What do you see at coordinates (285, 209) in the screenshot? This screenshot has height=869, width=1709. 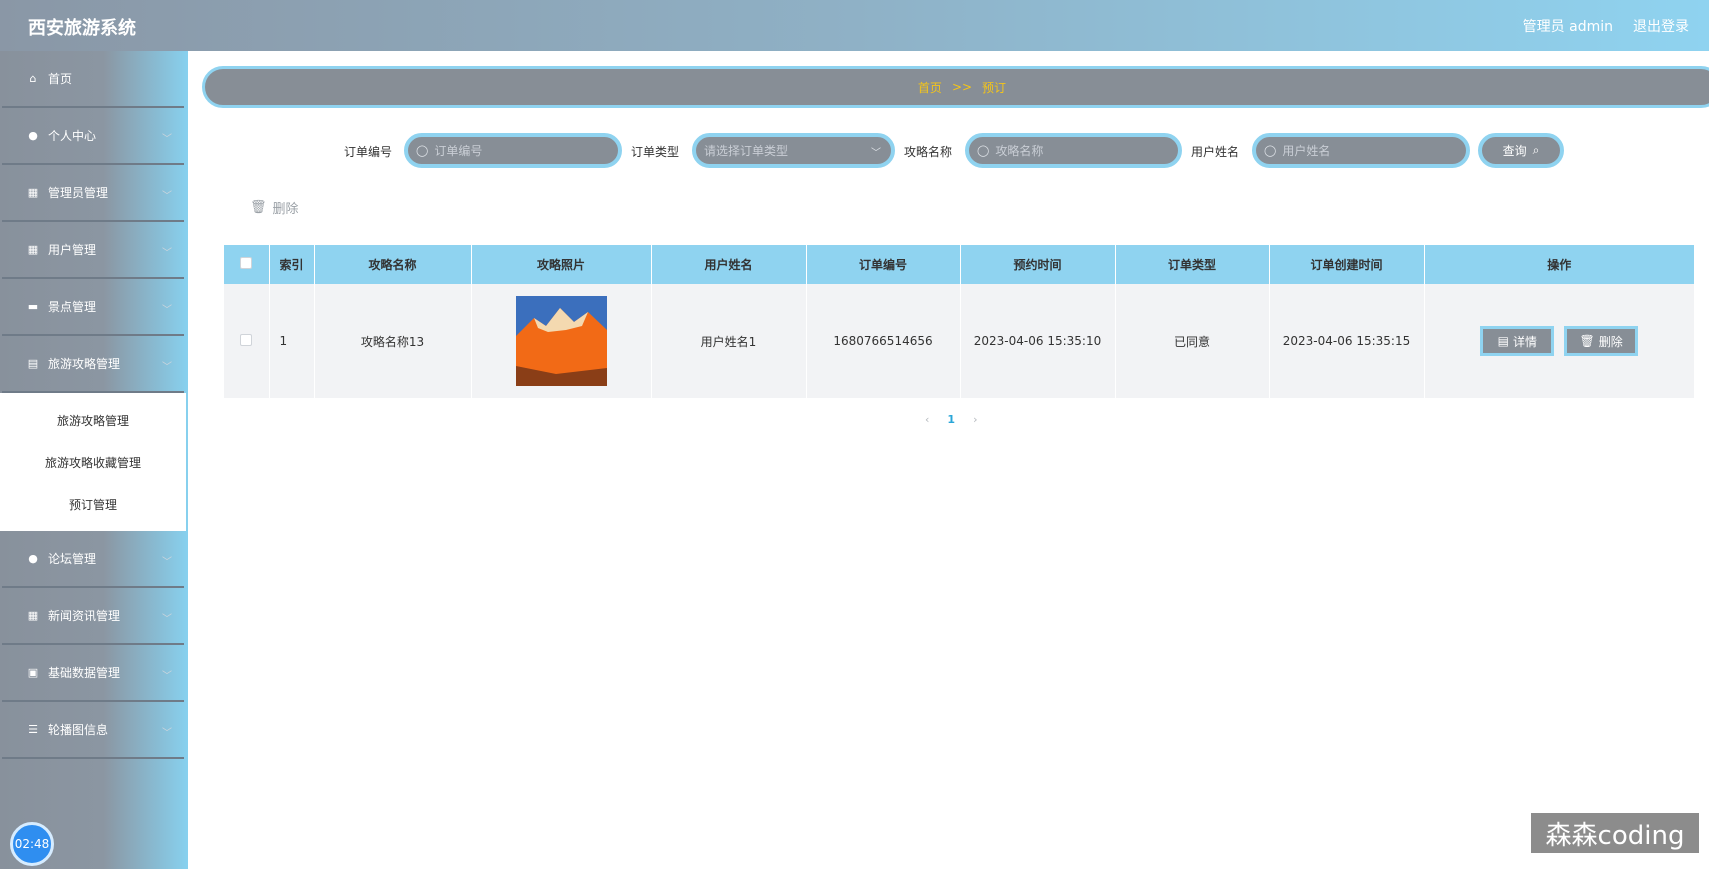 I see `bulk-delete-label: 删除` at bounding box center [285, 209].